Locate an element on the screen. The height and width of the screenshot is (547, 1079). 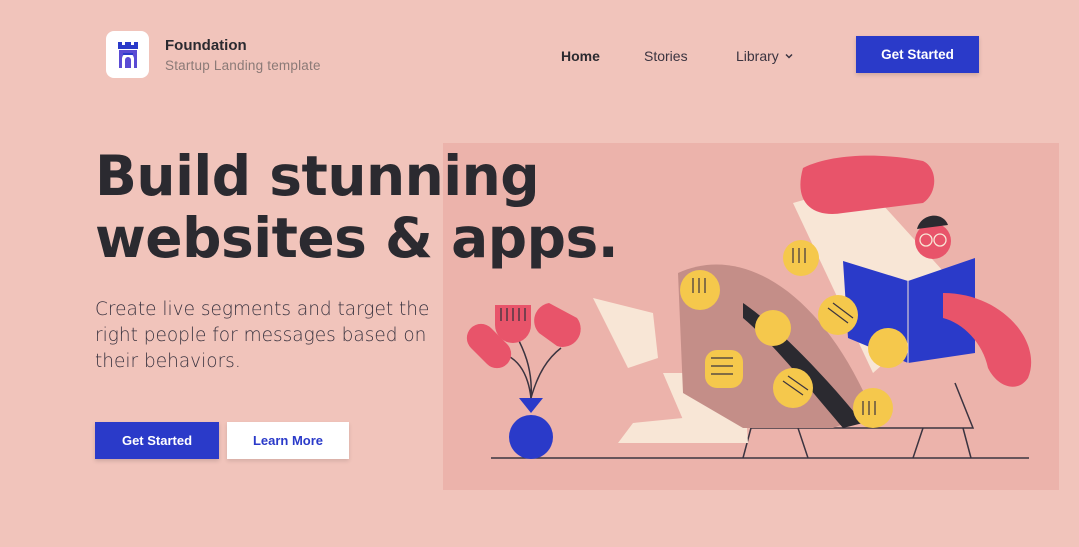
hero-title: Build stunning websites & apps. is located at coordinates (375, 207).